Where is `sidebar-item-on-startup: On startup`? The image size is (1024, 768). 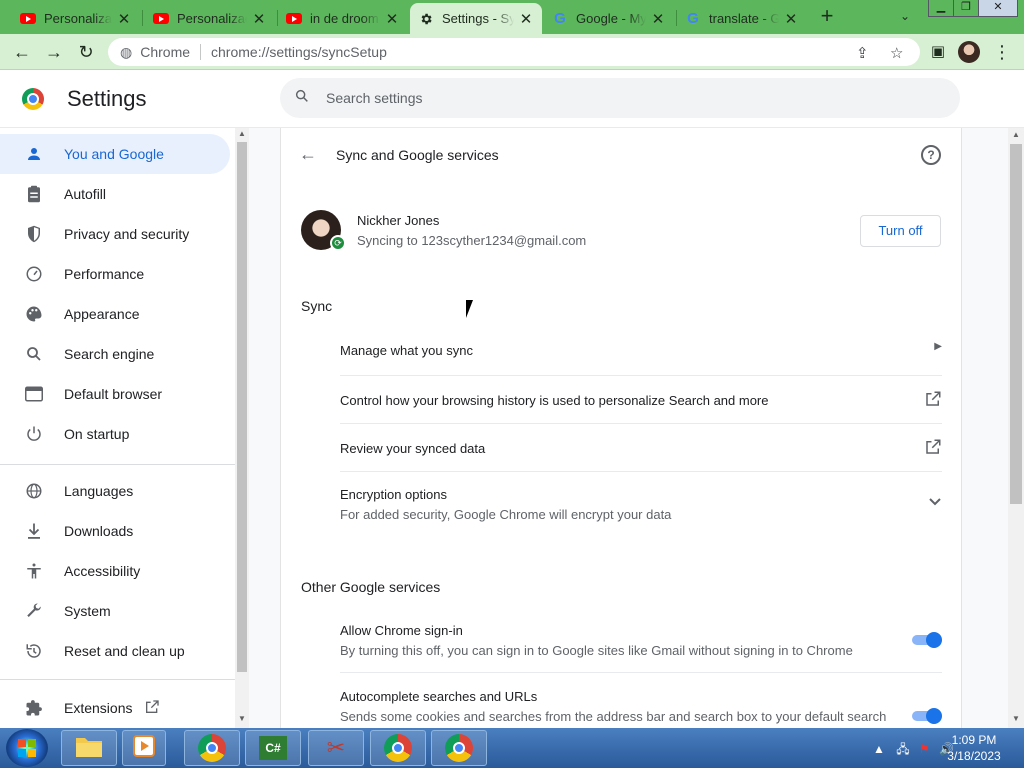
sidebar-item-on-startup: On startup is located at coordinates (115, 434).